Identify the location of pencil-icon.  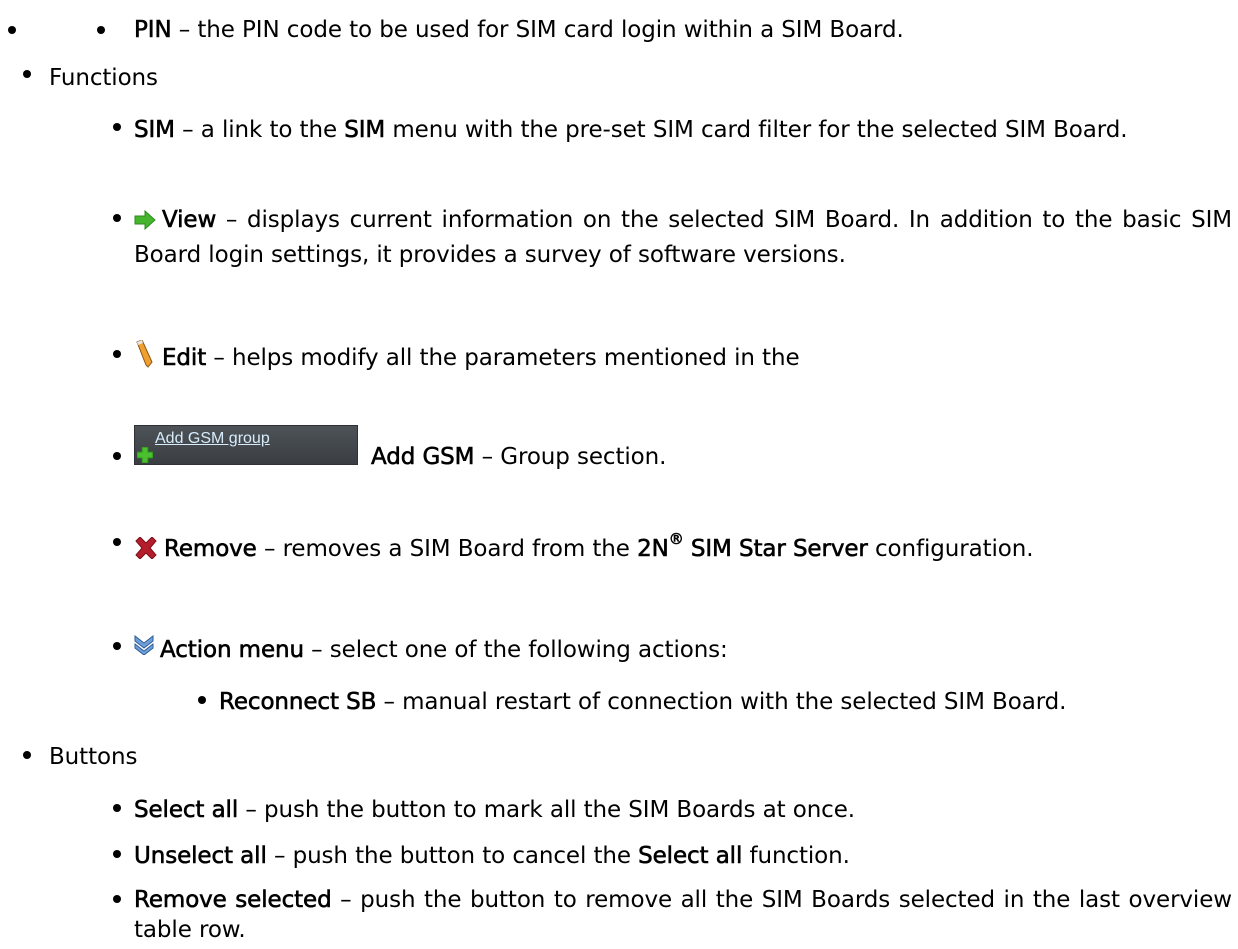
(145, 358).